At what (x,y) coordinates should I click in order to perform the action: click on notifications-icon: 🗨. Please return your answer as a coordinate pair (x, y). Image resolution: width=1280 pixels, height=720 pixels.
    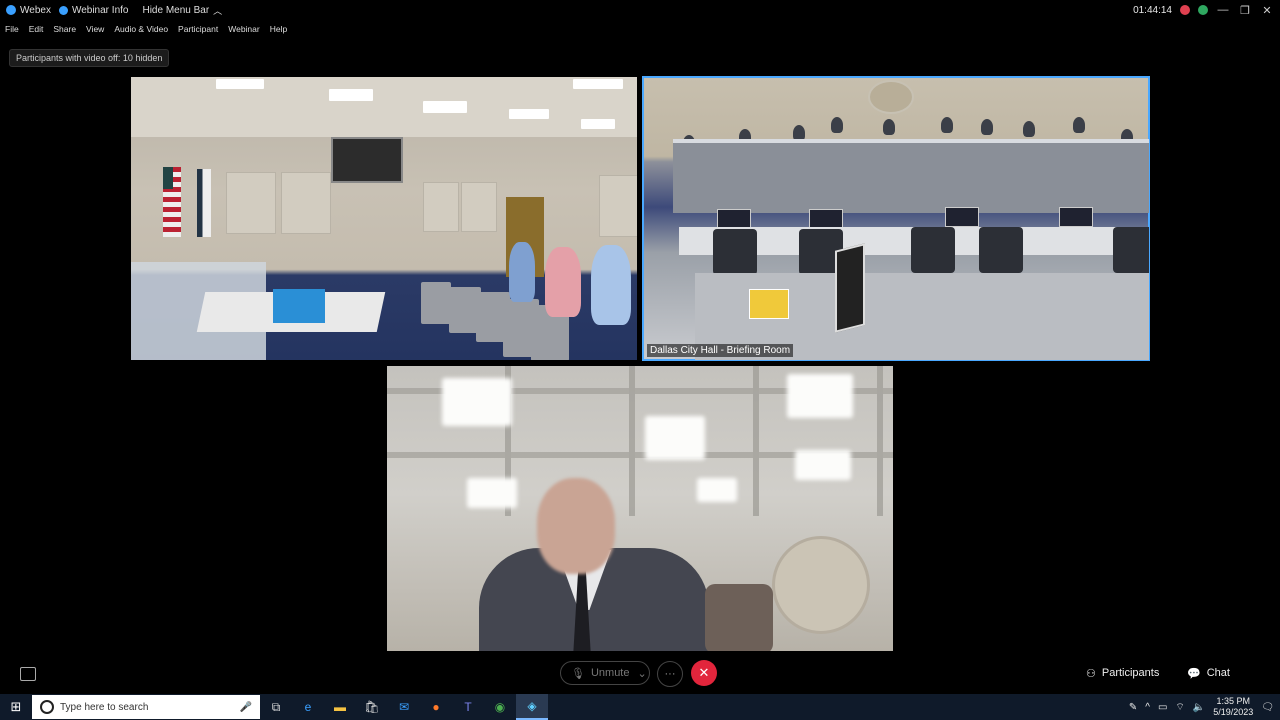
    Looking at the image, I should click on (1267, 707).